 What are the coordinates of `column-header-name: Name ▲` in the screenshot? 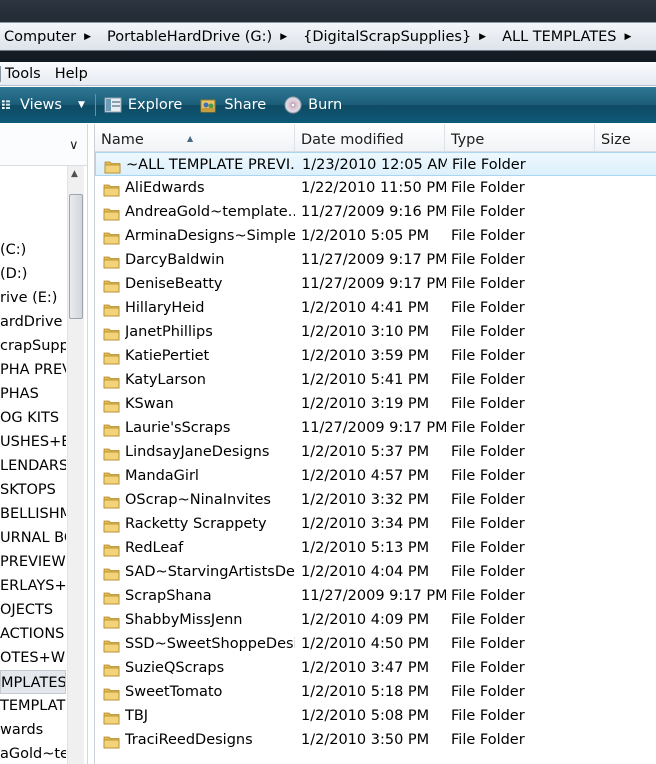 It's located at (195, 138).